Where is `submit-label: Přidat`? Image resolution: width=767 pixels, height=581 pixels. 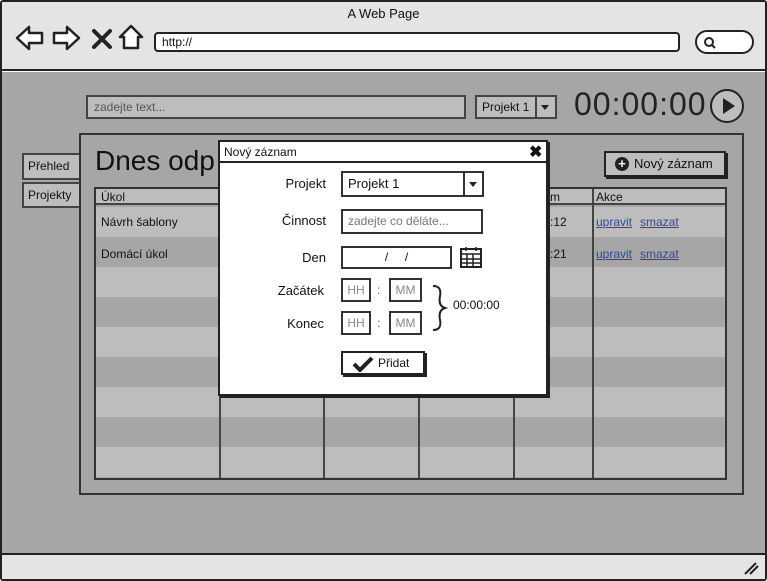
submit-label: Přidat is located at coordinates (394, 363).